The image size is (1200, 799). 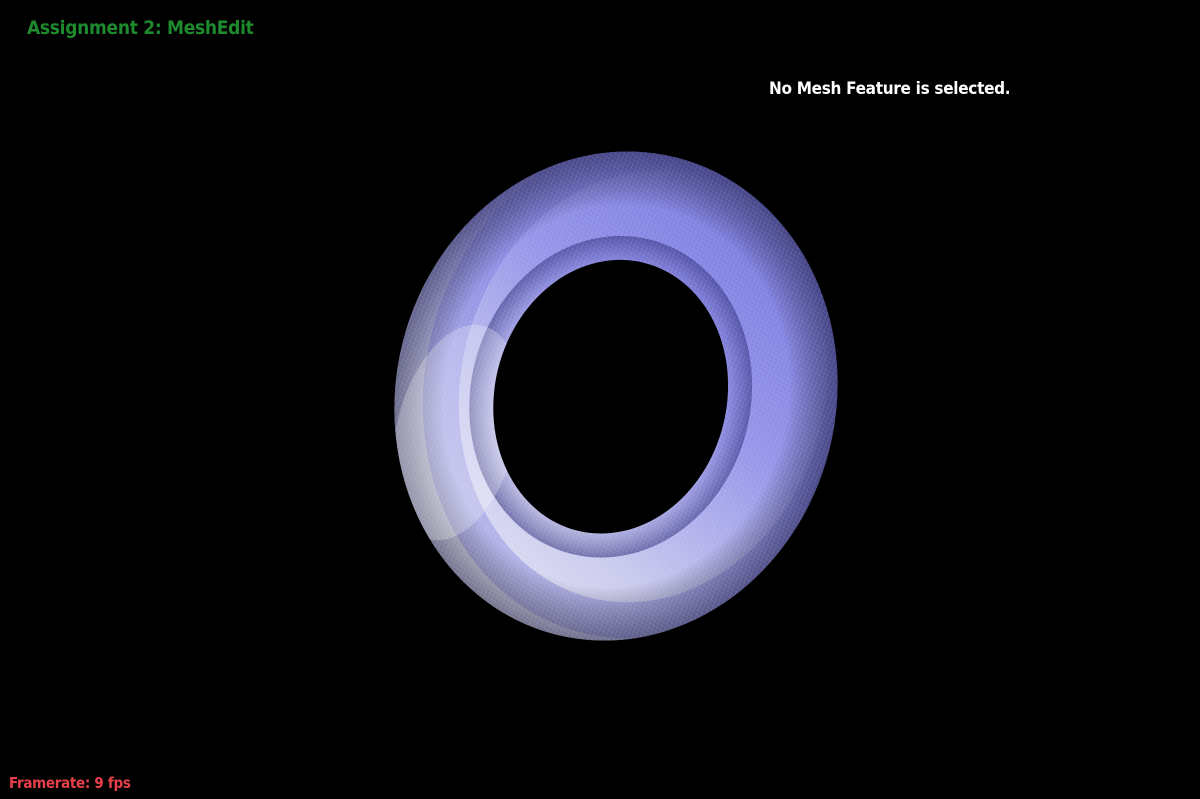 I want to click on app-title: Assignment 2: MeshEdit, so click(x=140, y=28).